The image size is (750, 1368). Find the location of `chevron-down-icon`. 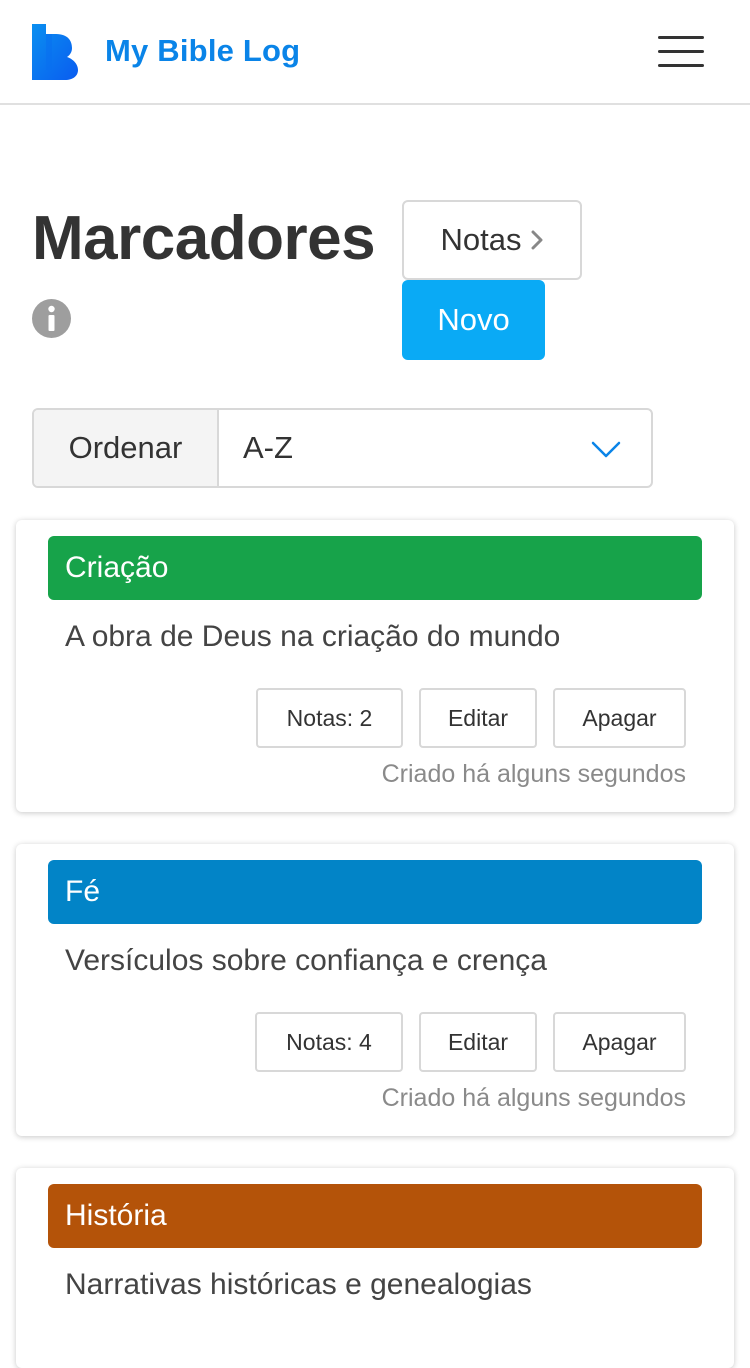

chevron-down-icon is located at coordinates (606, 449).